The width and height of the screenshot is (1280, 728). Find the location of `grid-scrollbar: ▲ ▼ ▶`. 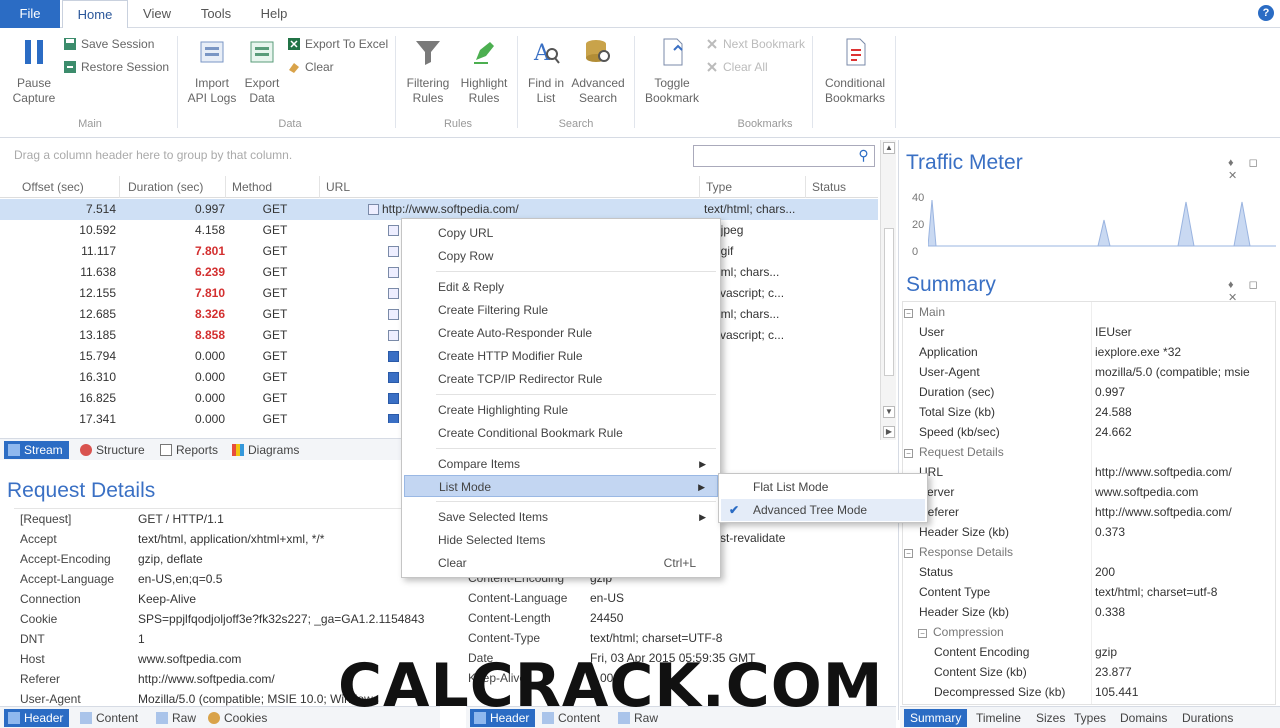

grid-scrollbar: ▲ ▼ ▶ is located at coordinates (888, 290).